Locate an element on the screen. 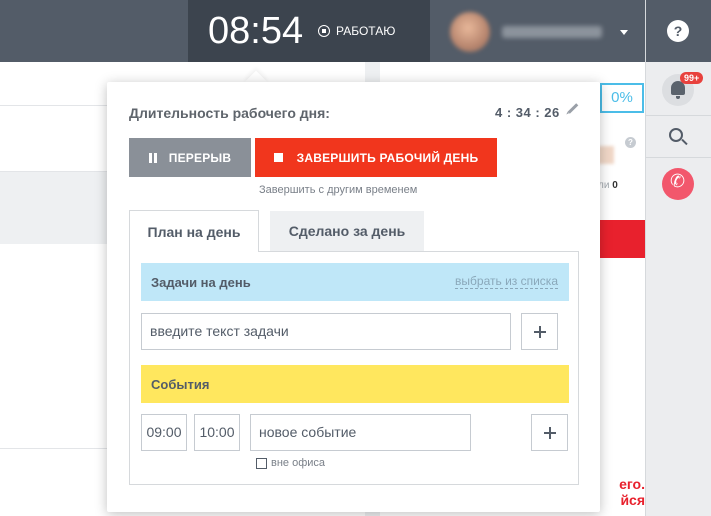 Image resolution: width=711 pixels, height=516 pixels. user-menu is located at coordinates (539, 32).